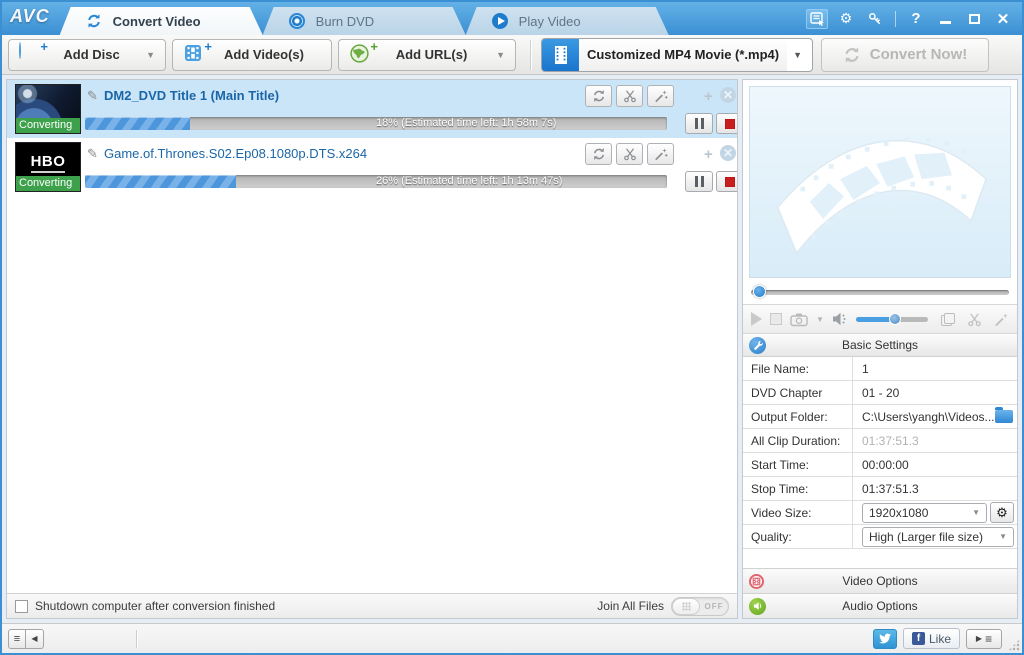 Image resolution: width=1024 pixels, height=655 pixels. Describe the element at coordinates (427, 54) in the screenshot. I see `add-urls-button: + Add URL(s) ▼` at that location.